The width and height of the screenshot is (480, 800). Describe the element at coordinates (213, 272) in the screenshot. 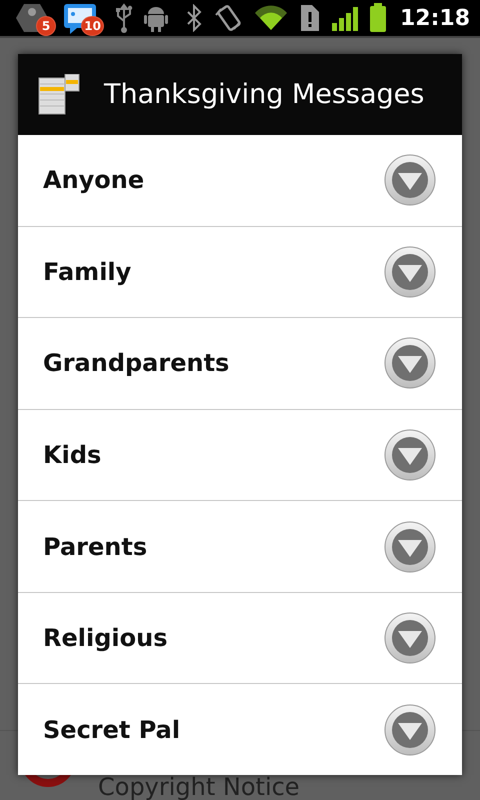

I see `list-item-label: Family` at that location.